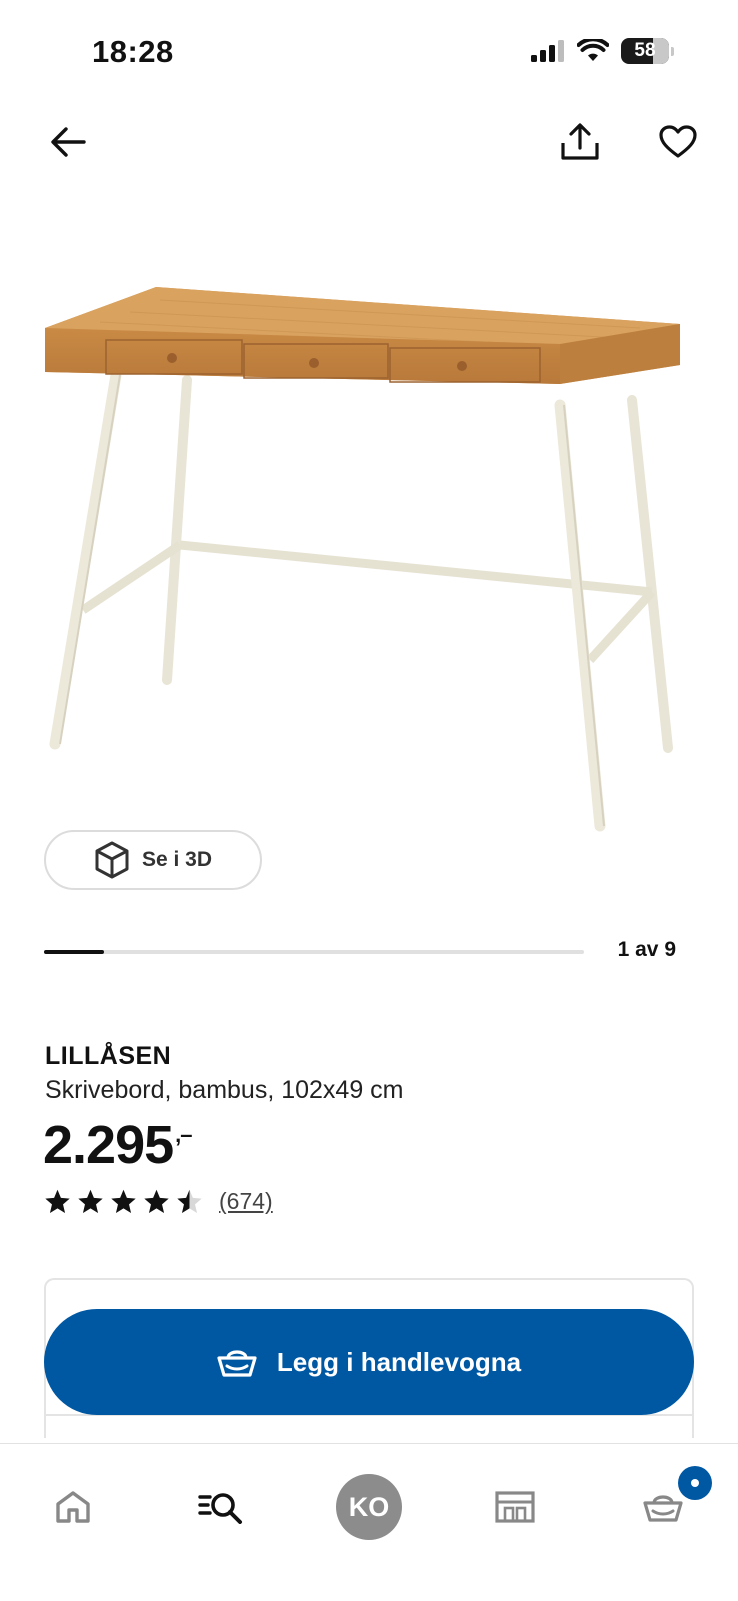 This screenshot has width=738, height=1601. Describe the element at coordinates (108, 1056) in the screenshot. I see `product-name: LILLÅSEN` at that location.